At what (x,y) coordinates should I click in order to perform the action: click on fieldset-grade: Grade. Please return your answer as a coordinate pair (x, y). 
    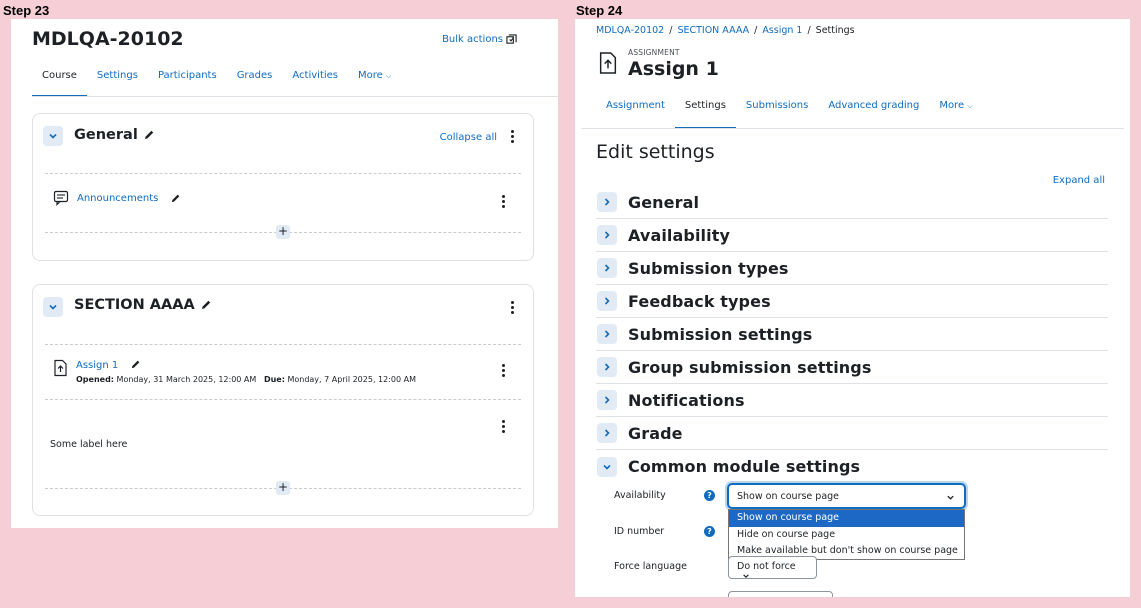
    Looking at the image, I should click on (852, 433).